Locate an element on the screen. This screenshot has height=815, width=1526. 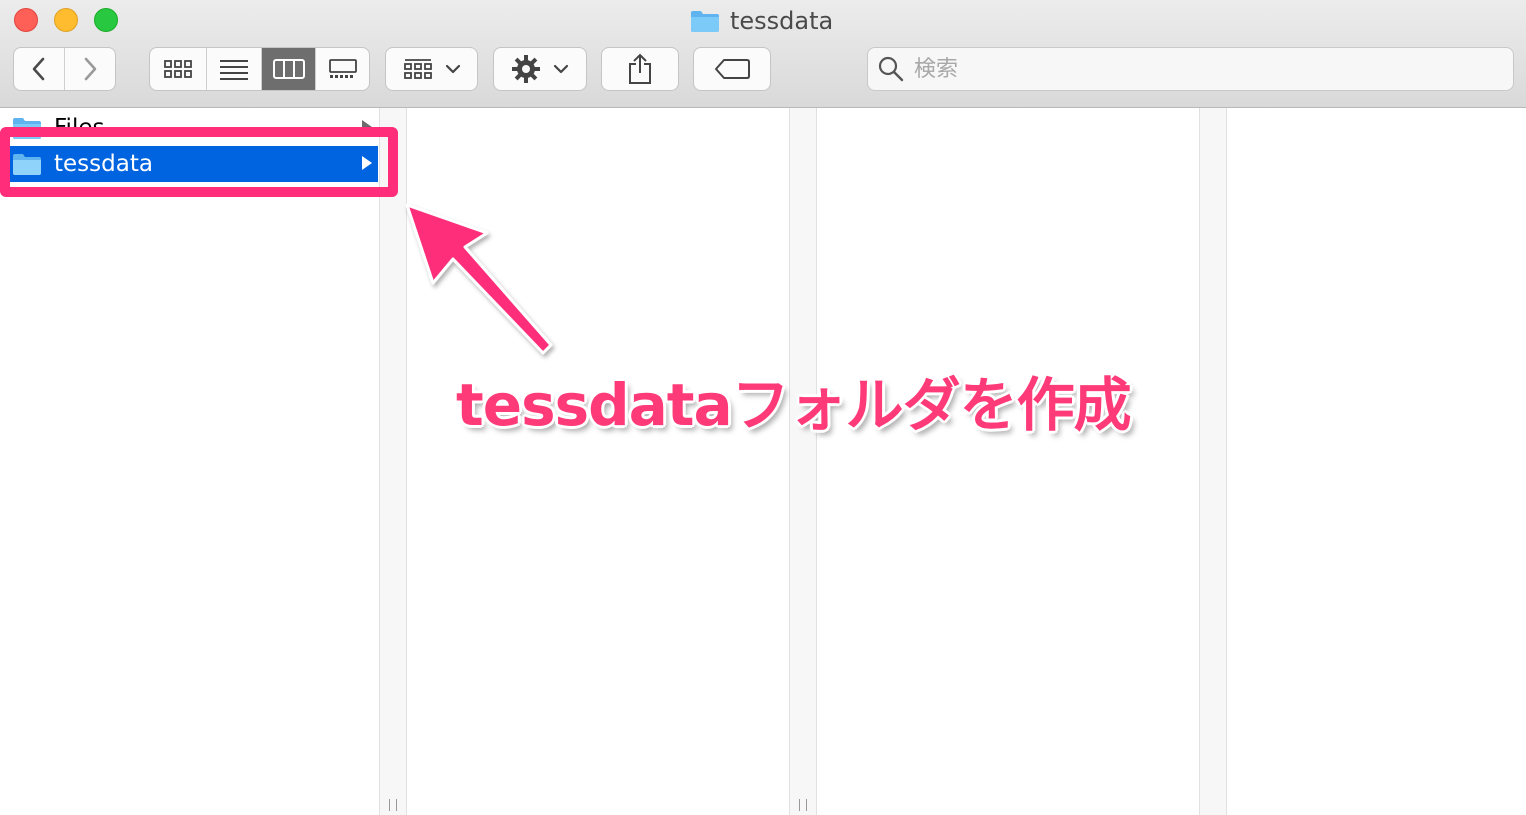
toolbar: tessdata is located at coordinates (763, 54).